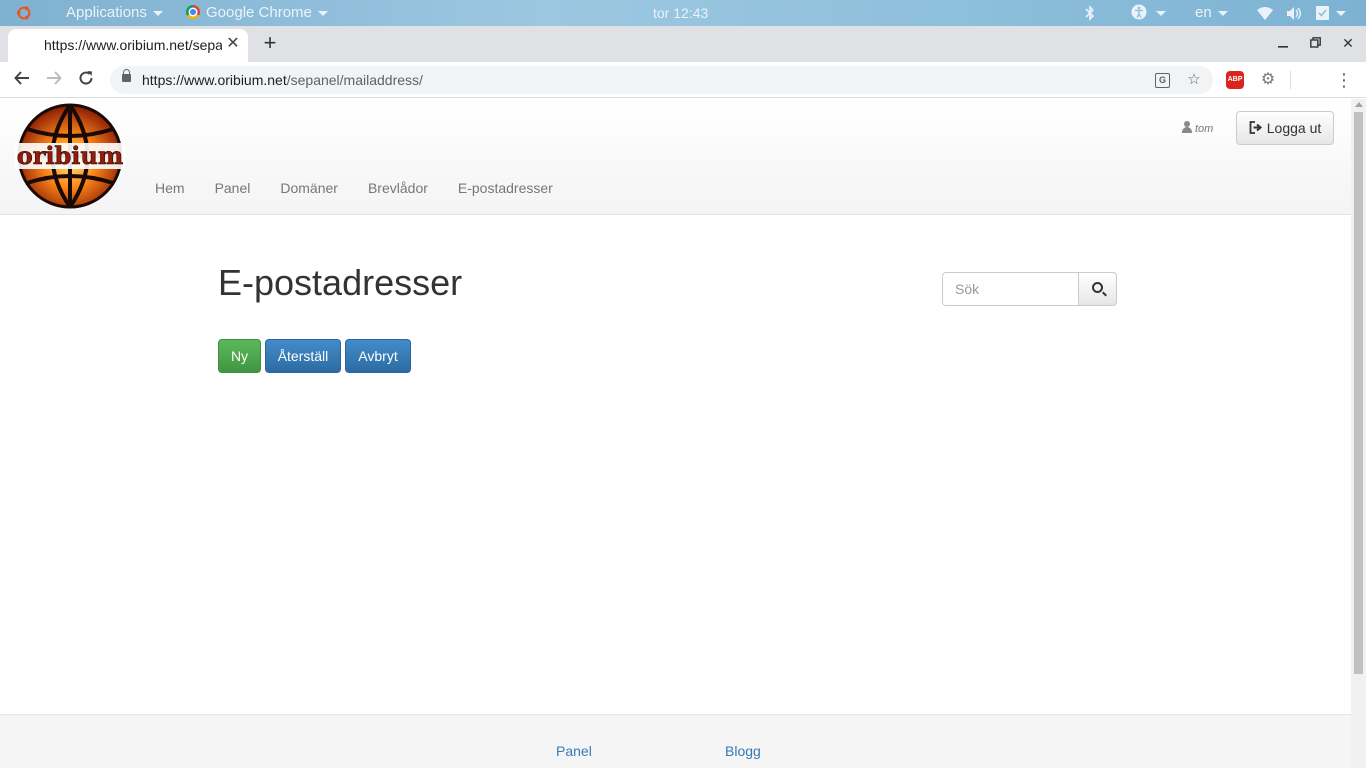 The height and width of the screenshot is (768, 1366). Describe the element at coordinates (1148, 13) in the screenshot. I see `accessibility-menu` at that location.